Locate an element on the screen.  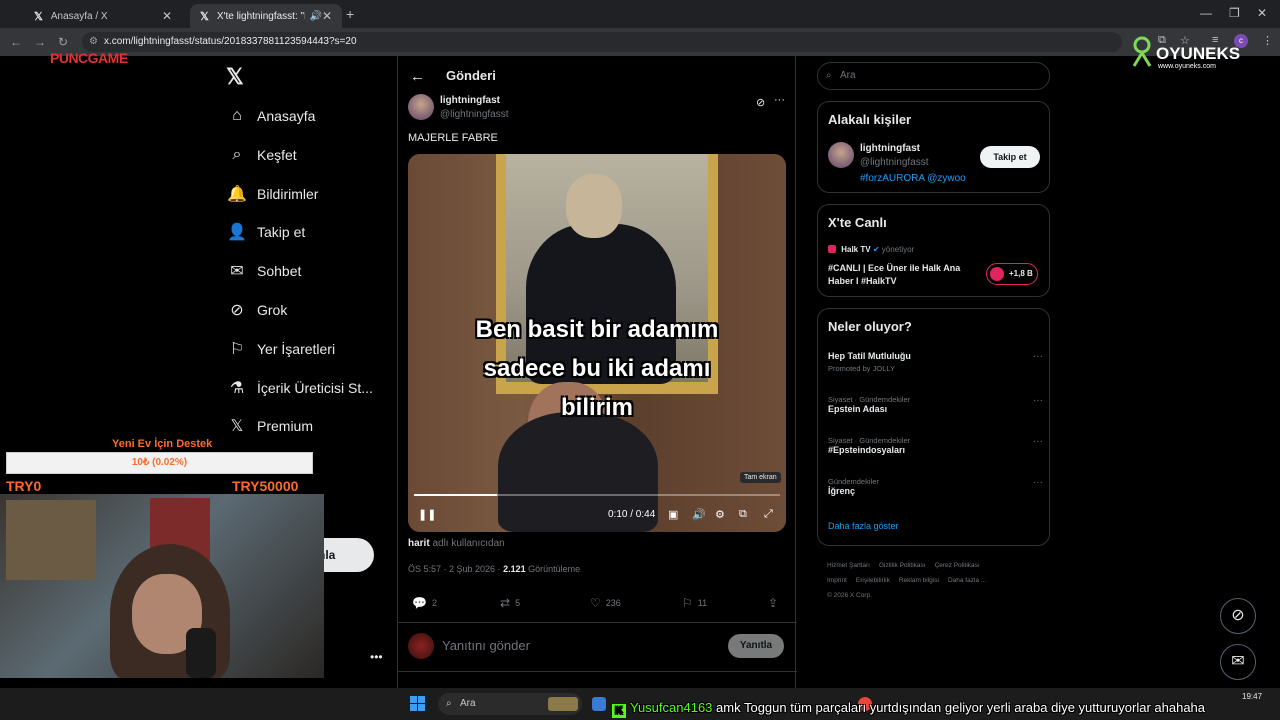
speaker-icon: 🔊 is located at coordinates (315, 16).